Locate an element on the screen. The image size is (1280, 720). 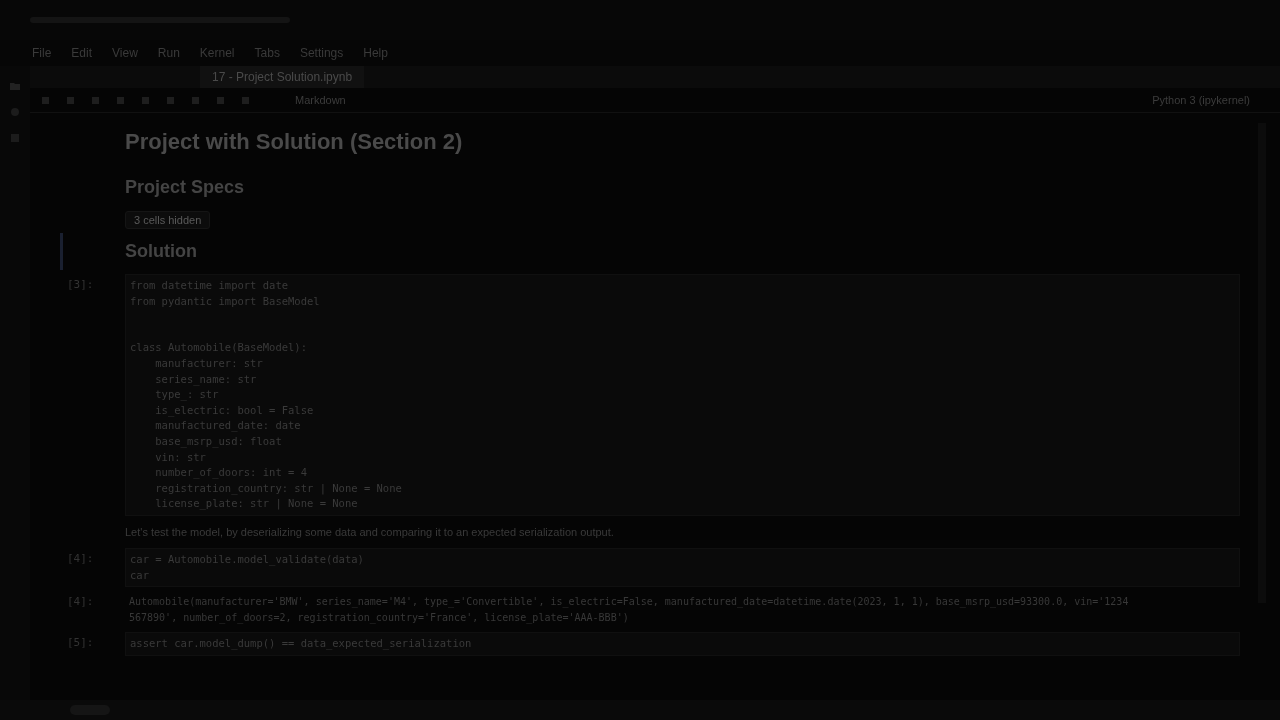
notebook-tab: 17 - Project Solution.ipynb is located at coordinates (282, 77).